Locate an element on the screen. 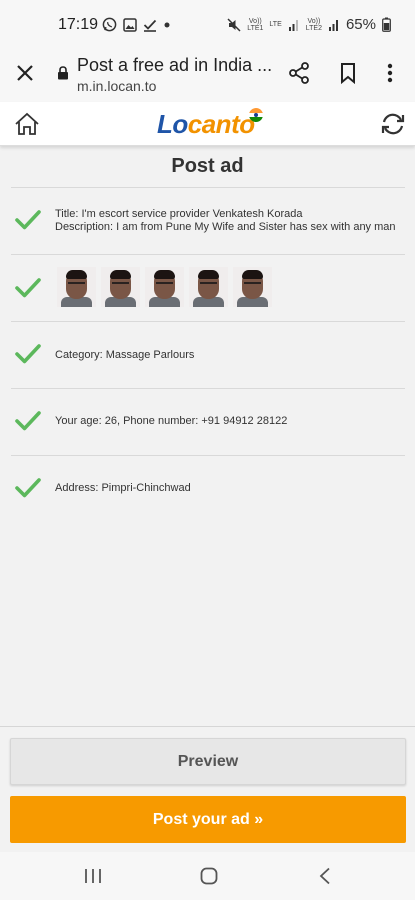 The width and height of the screenshot is (415, 900). post-ad-heading: Post ad is located at coordinates (207, 166).